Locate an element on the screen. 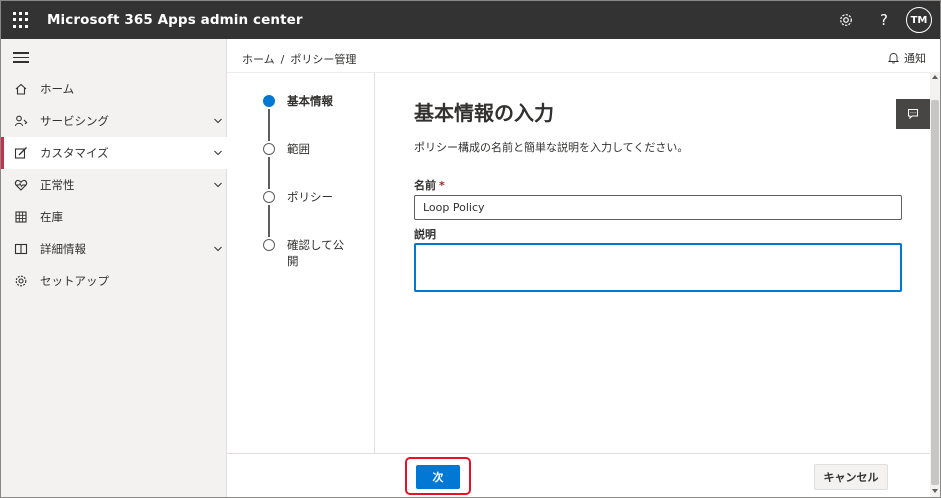  sidebar-item-label: 正常性 is located at coordinates (57, 185).